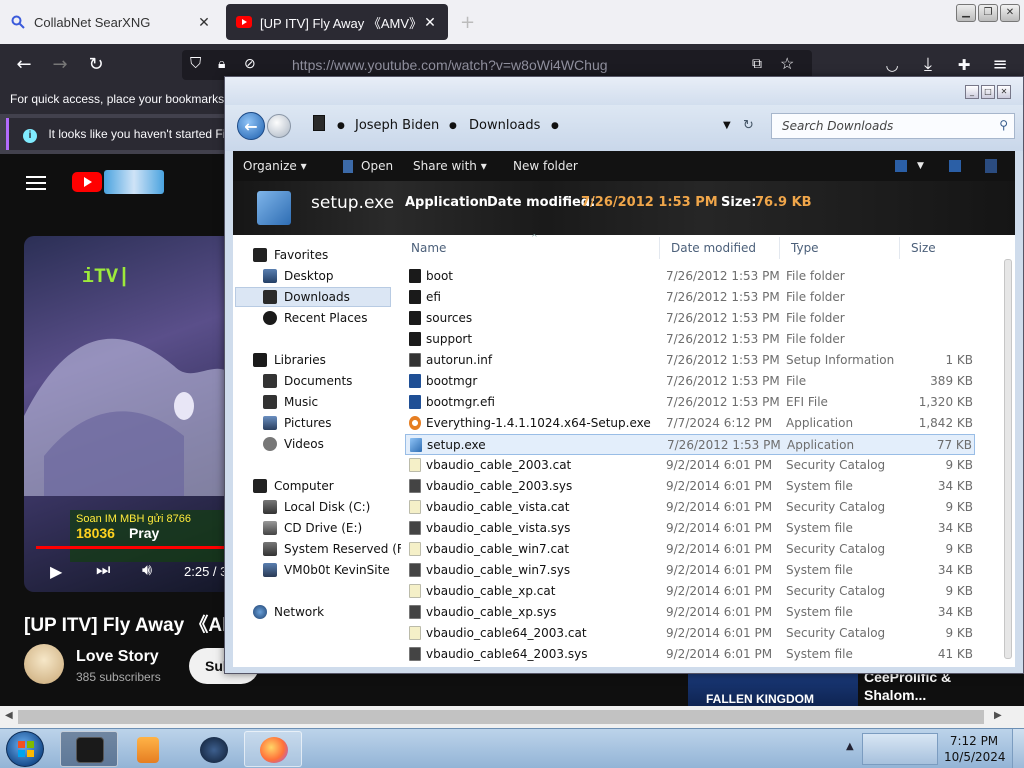 The image size is (1024, 768). What do you see at coordinates (36, 183) in the screenshot?
I see `youtube-menu-icon` at bounding box center [36, 183].